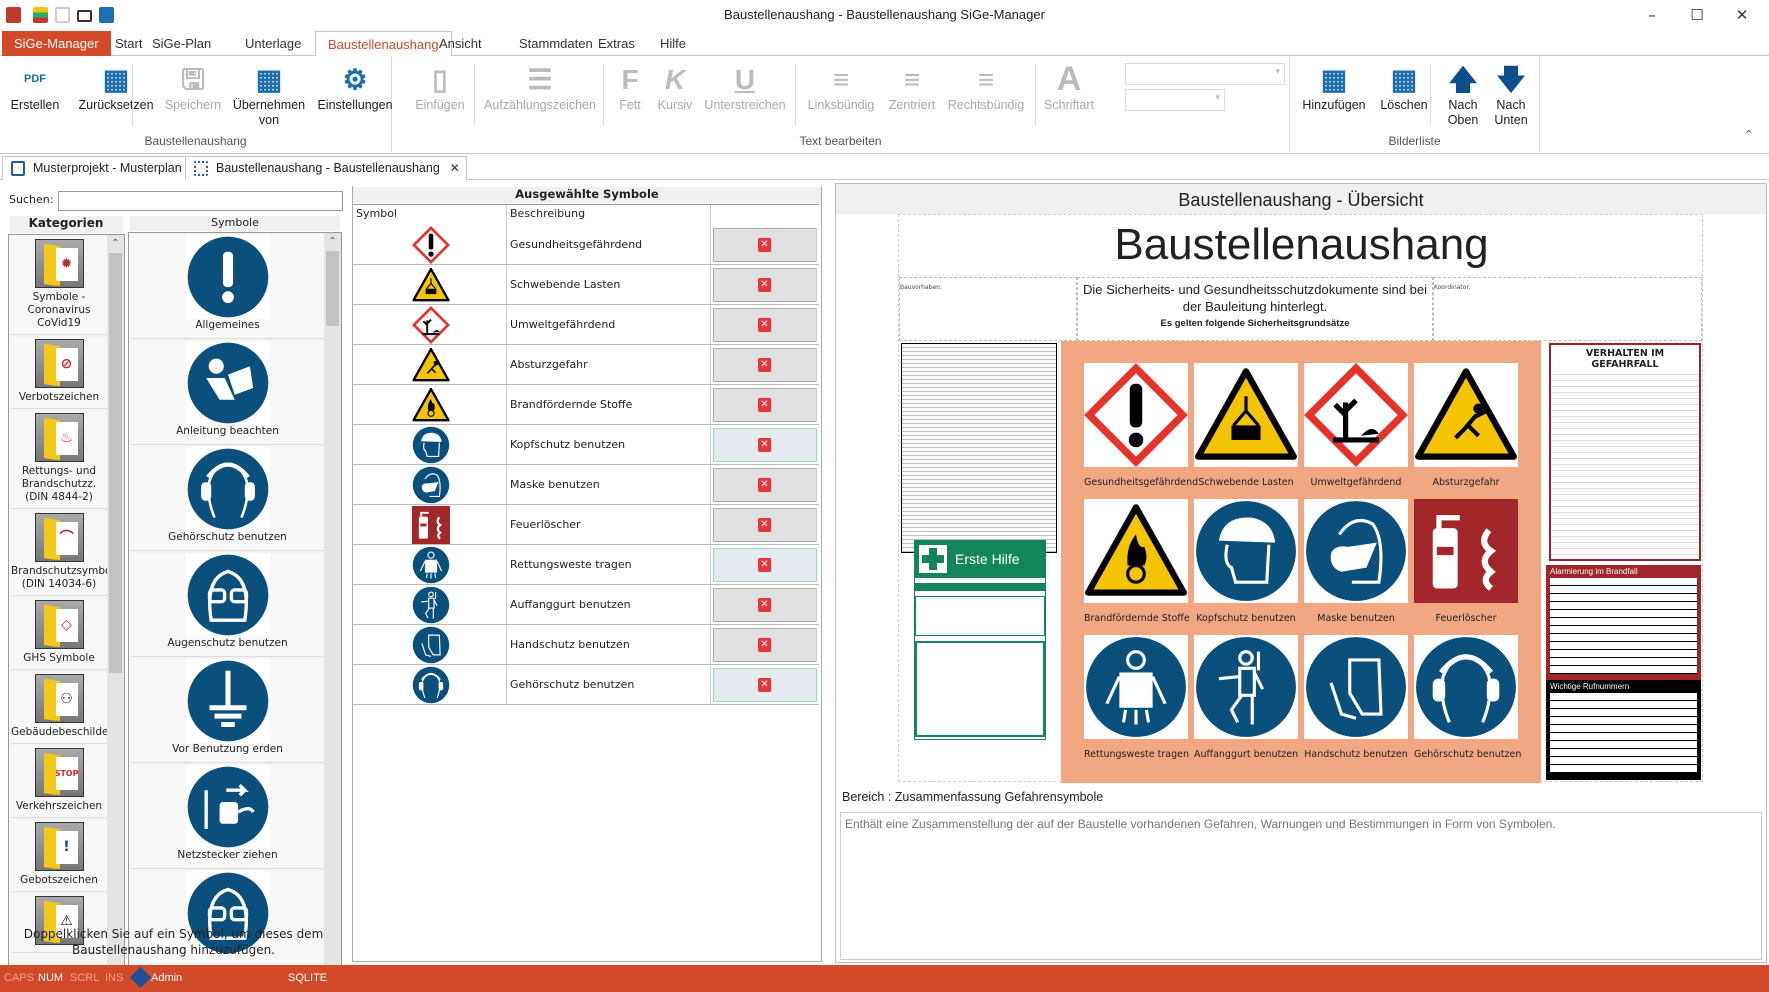 This screenshot has height=992, width=1769. Describe the element at coordinates (1404, 86) in the screenshot. I see `löschen-button: ▦ Löschen` at that location.